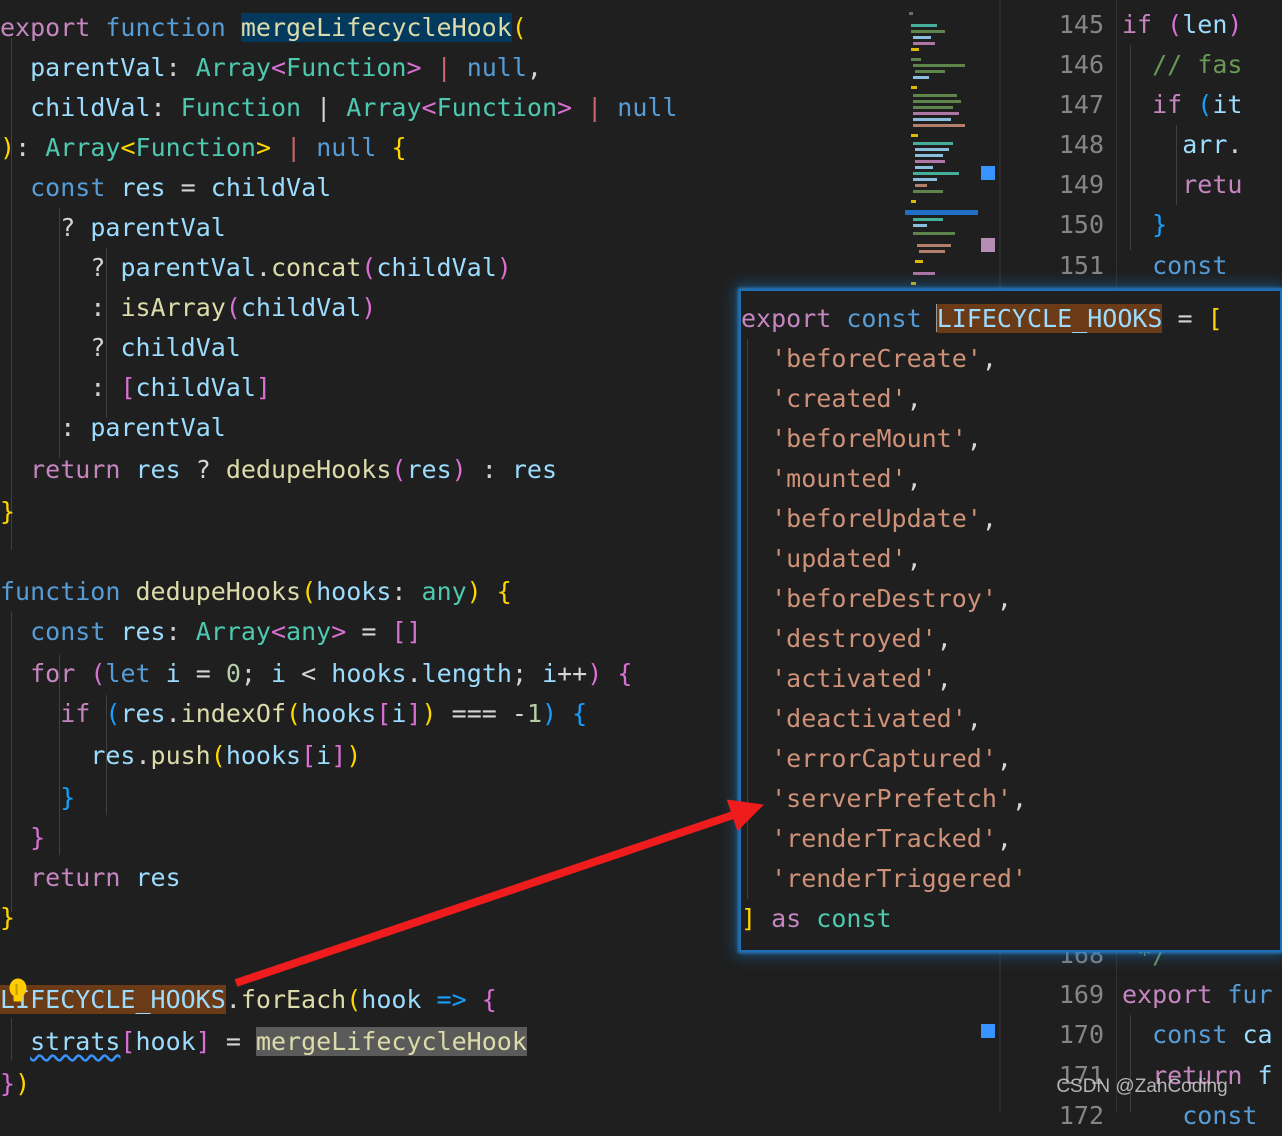 The height and width of the screenshot is (1136, 1282). Describe the element at coordinates (876, 599) in the screenshot. I see `peek-hook-item: 'beforeDestroy',` at that location.